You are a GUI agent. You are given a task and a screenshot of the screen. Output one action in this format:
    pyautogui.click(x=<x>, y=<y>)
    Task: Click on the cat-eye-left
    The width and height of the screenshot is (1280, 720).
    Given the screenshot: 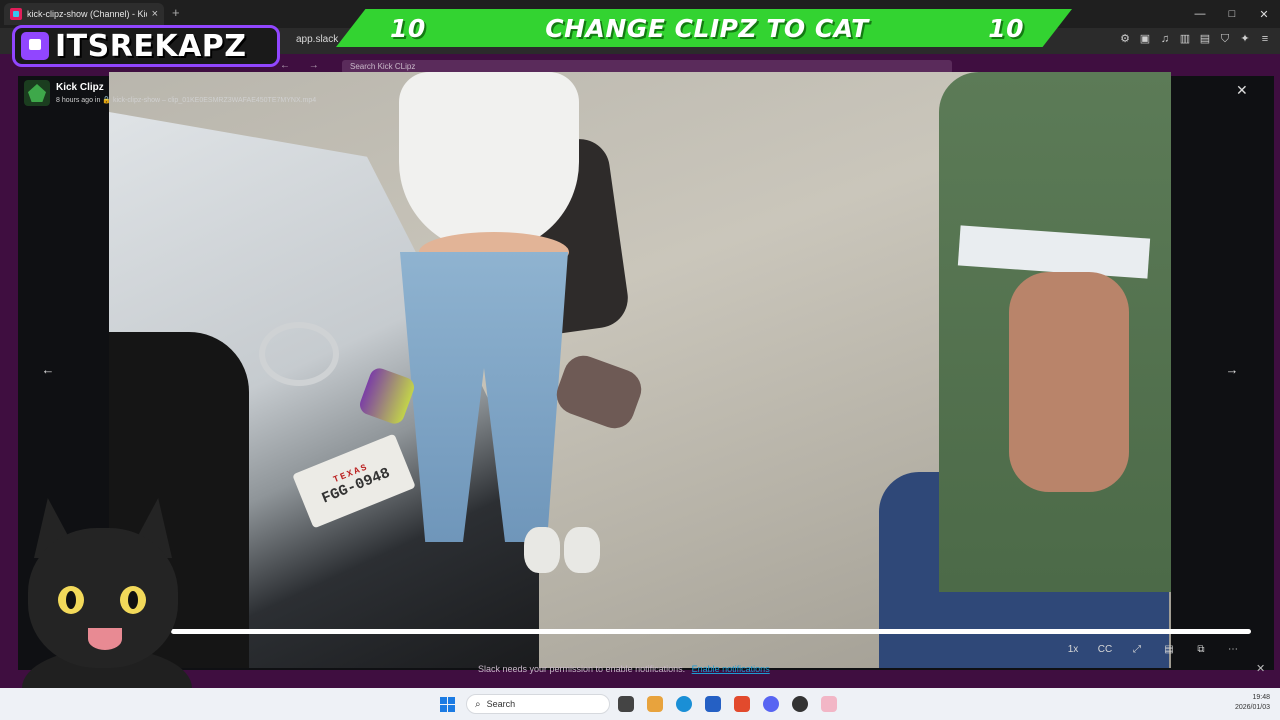 What is the action you would take?
    pyautogui.click(x=71, y=600)
    